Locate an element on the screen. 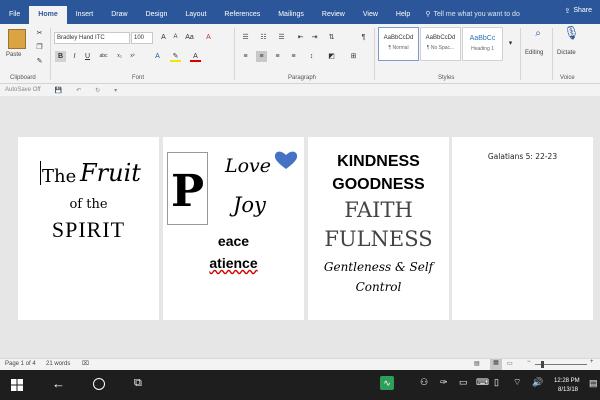 The image size is (600, 400). tab-design: Design is located at coordinates (157, 15).